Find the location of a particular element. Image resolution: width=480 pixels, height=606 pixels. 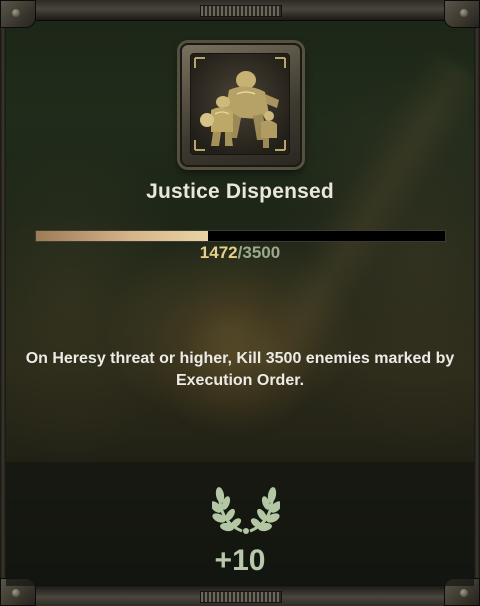

frame-grille-top is located at coordinates (241, 11).